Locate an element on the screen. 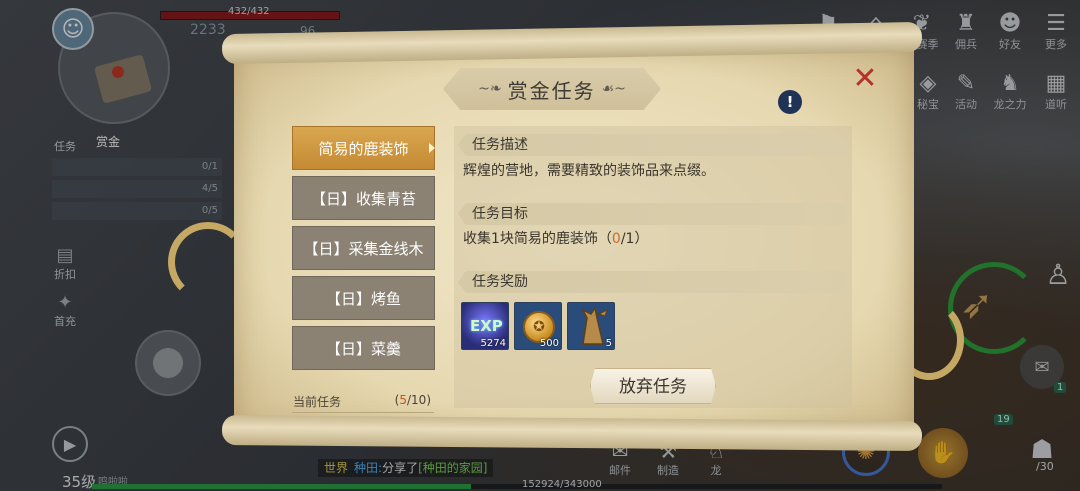  dialog-title-plate: ~❧ 赏金任务 ☙~ is located at coordinates (552, 89).